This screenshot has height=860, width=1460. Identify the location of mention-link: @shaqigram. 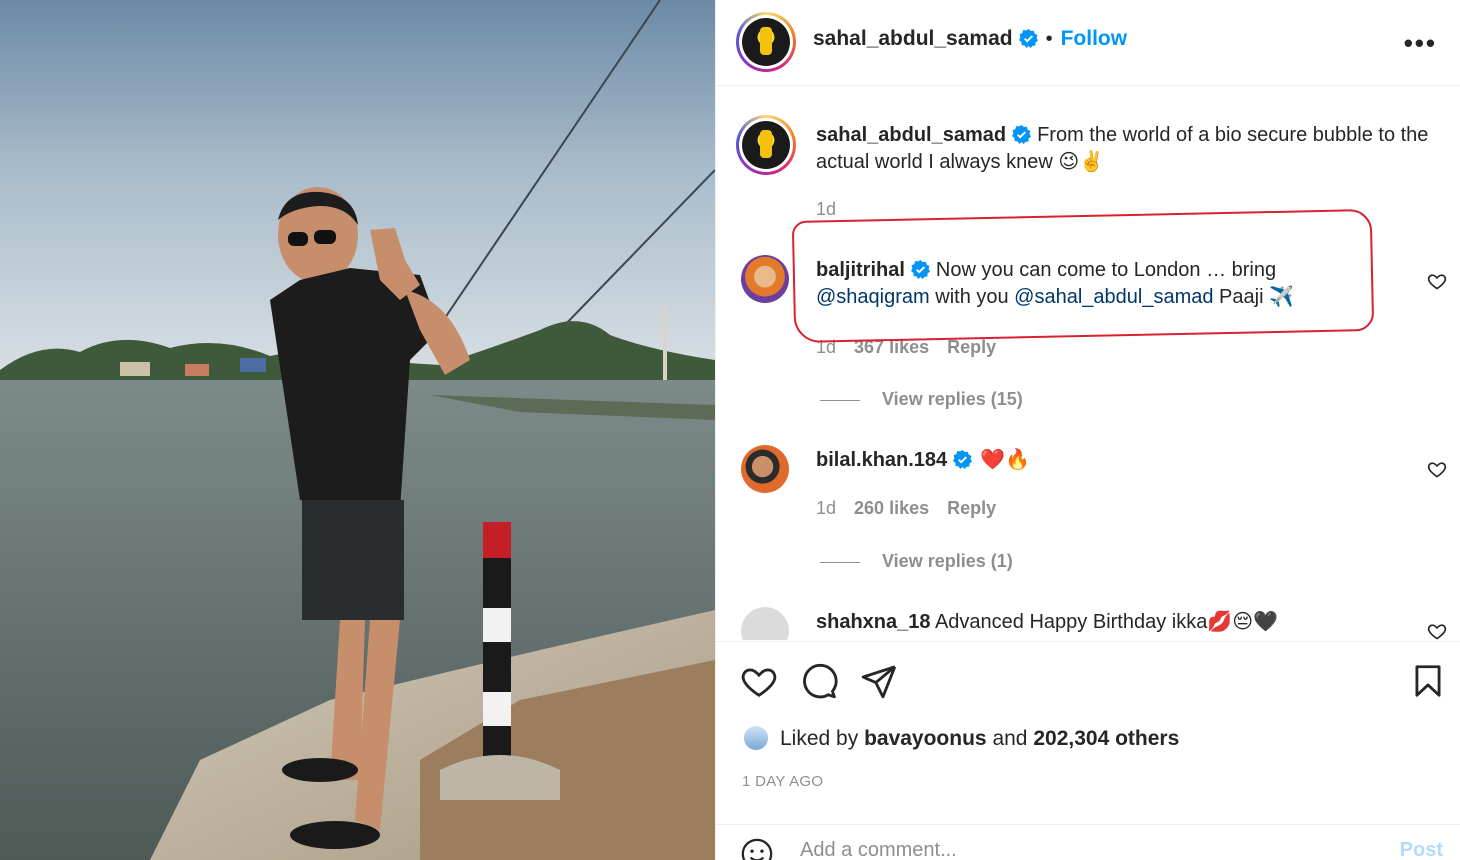
(873, 297).